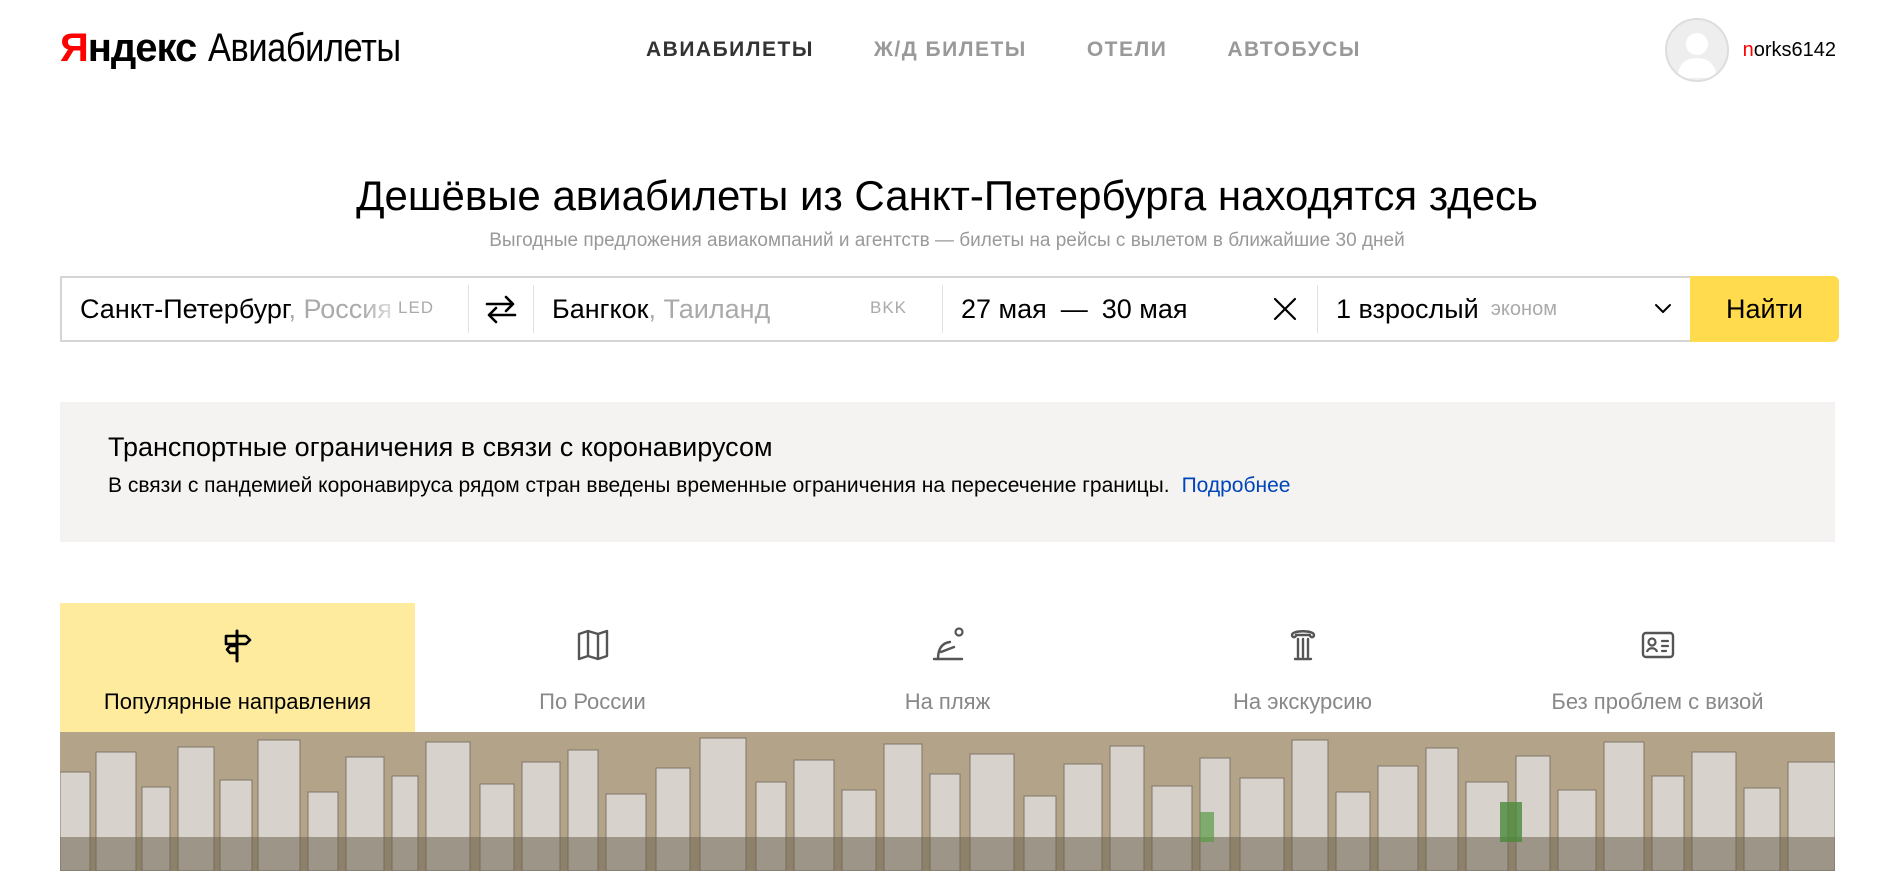 This screenshot has width=1894, height=871. I want to click on chevron-down-icon, so click(1663, 309).